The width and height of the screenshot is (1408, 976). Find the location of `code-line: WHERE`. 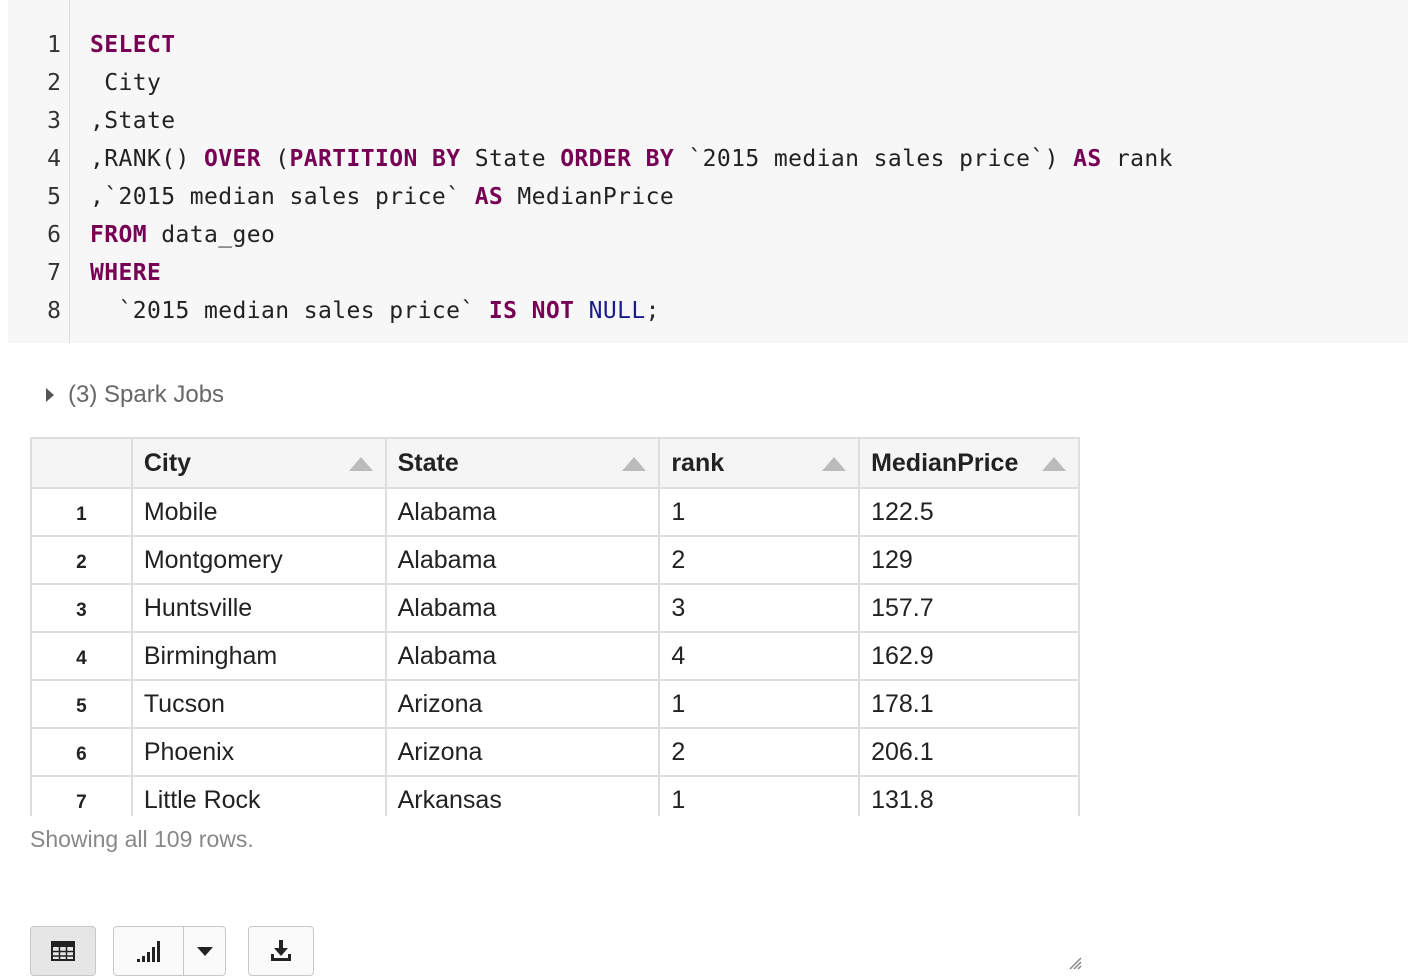

code-line: WHERE is located at coordinates (125, 273).